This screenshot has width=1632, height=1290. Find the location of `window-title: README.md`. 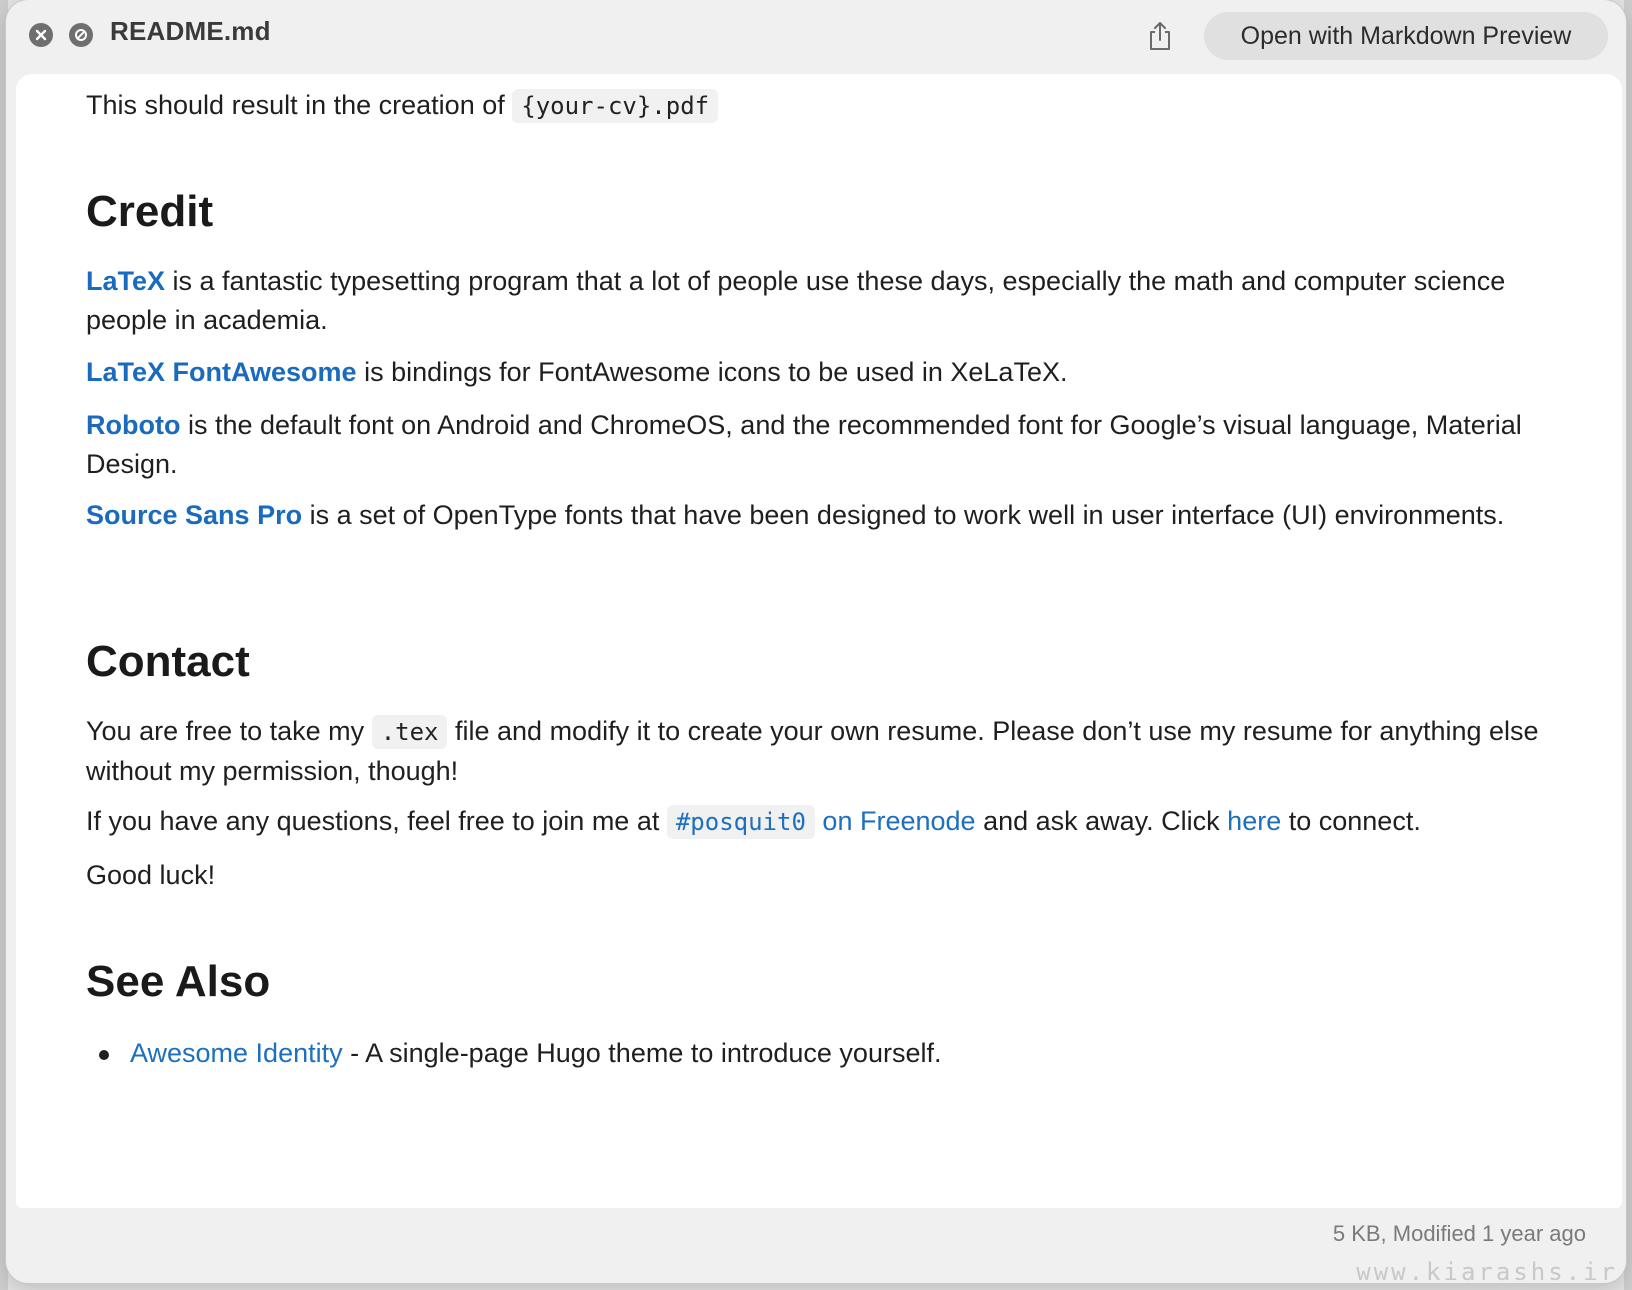

window-title: README.md is located at coordinates (190, 31).